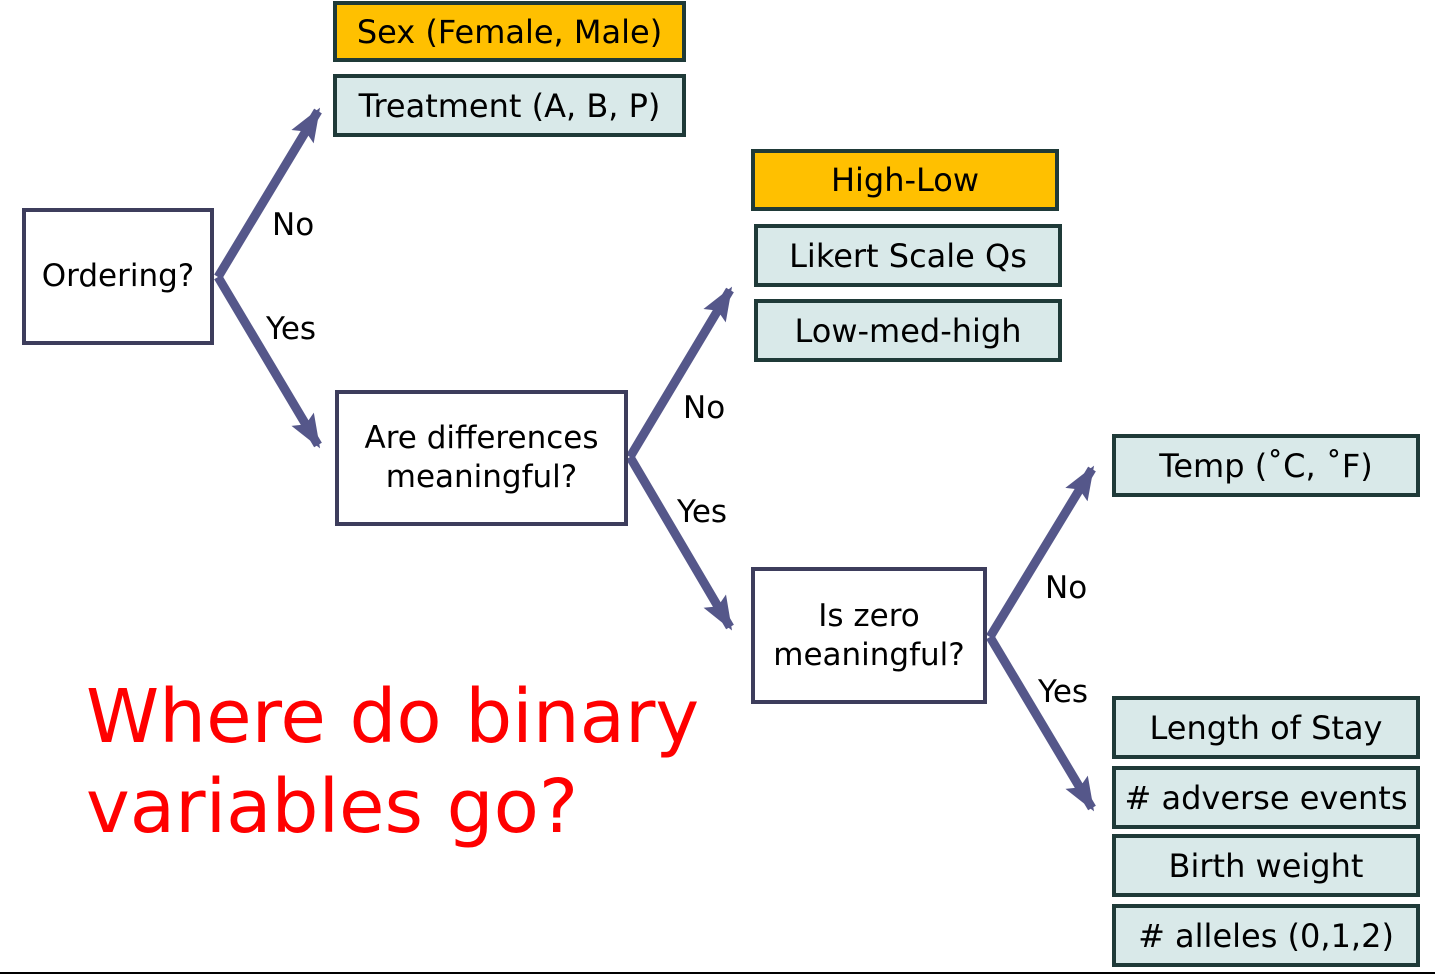  What do you see at coordinates (268, 361) in the screenshot?
I see `arrow-ordering-yes` at bounding box center [268, 361].